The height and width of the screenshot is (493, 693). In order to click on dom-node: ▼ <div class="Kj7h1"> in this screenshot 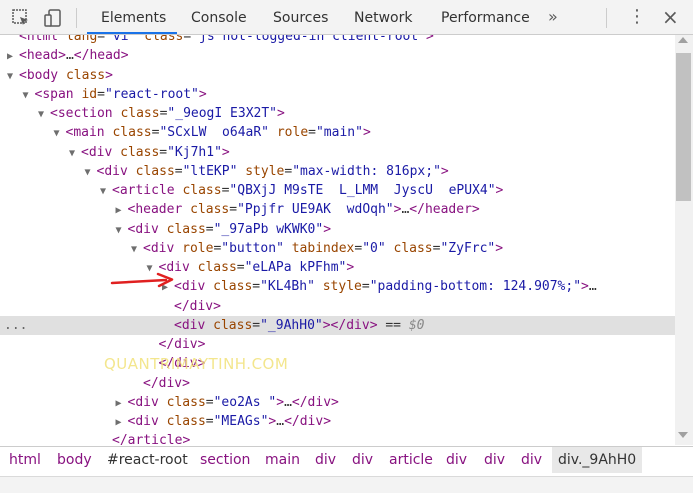, I will do `click(337, 152)`.